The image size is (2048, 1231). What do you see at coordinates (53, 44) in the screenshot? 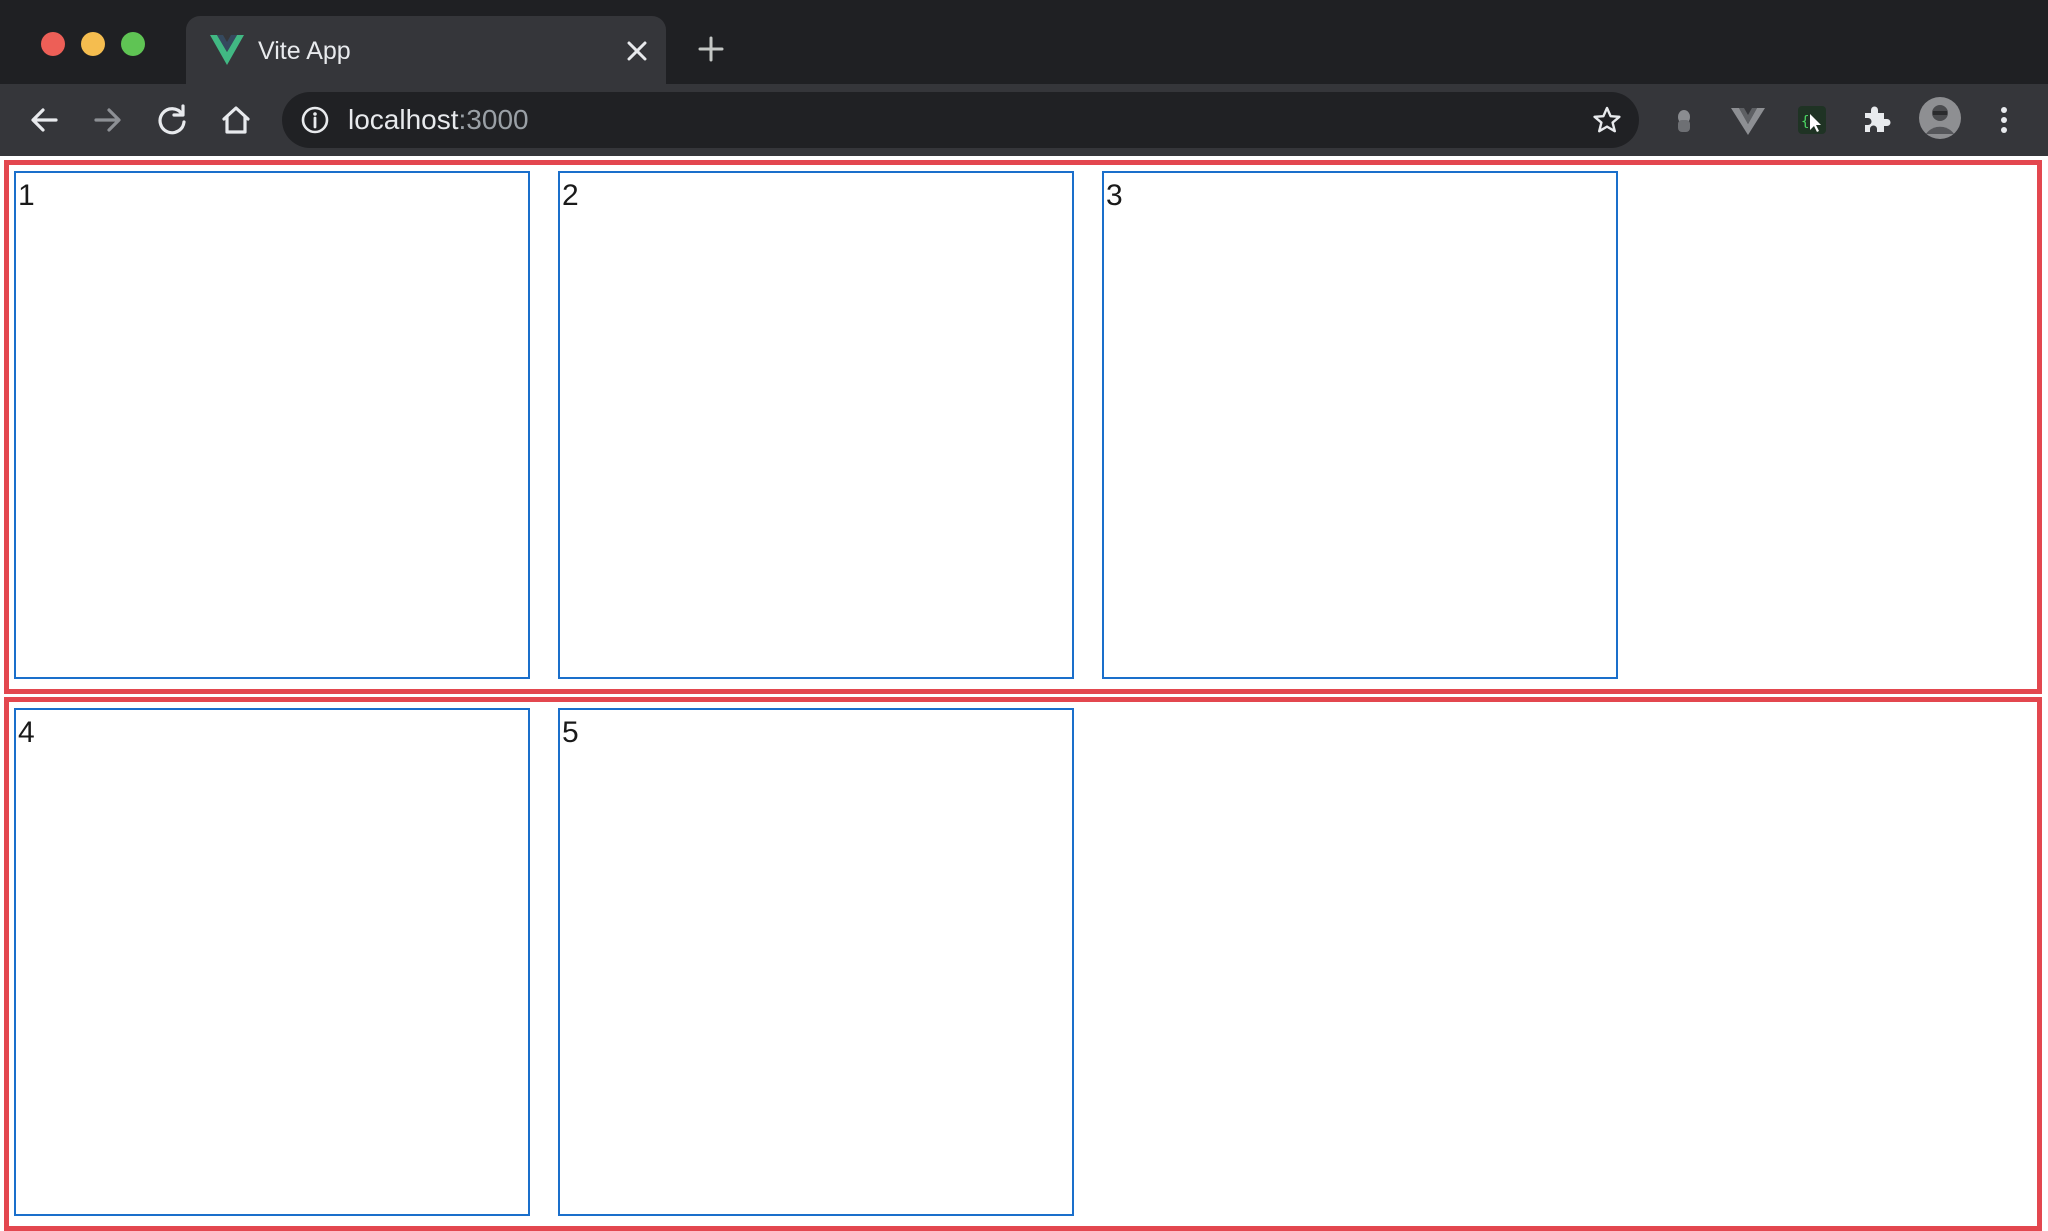
I see `window-close-button` at bounding box center [53, 44].